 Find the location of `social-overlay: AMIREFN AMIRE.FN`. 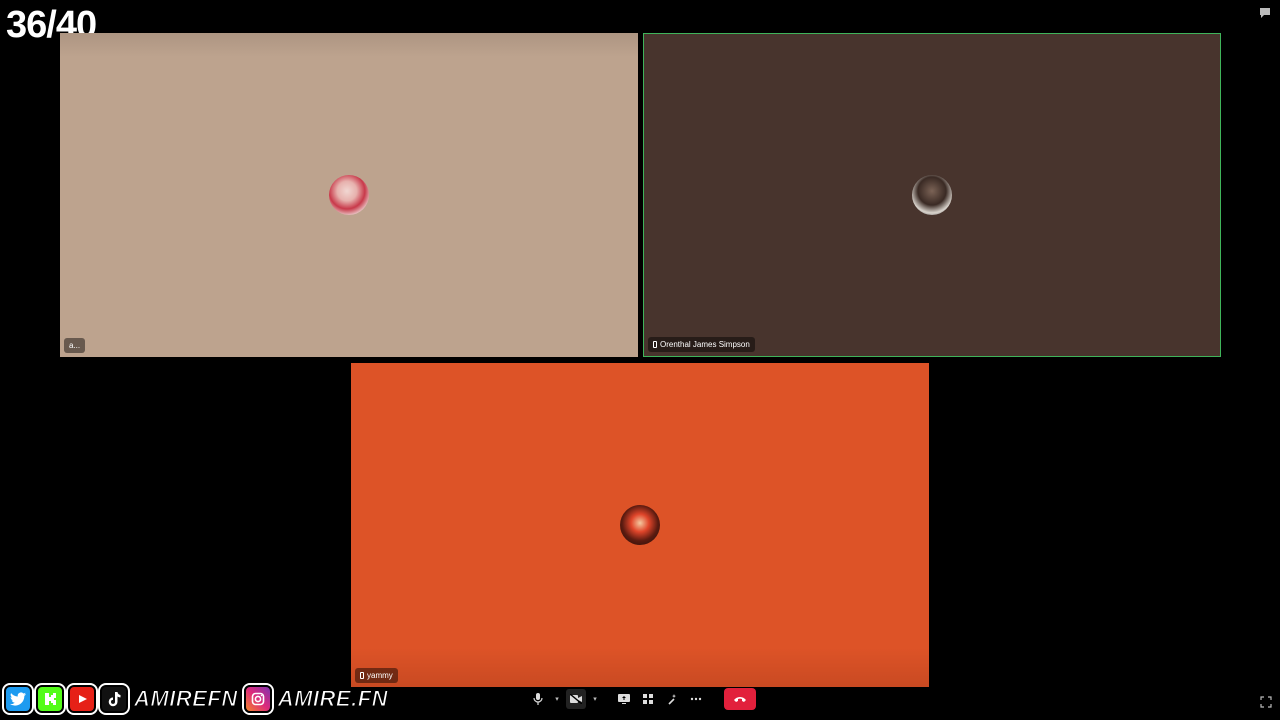

social-overlay: AMIREFN AMIRE.FN is located at coordinates (197, 699).